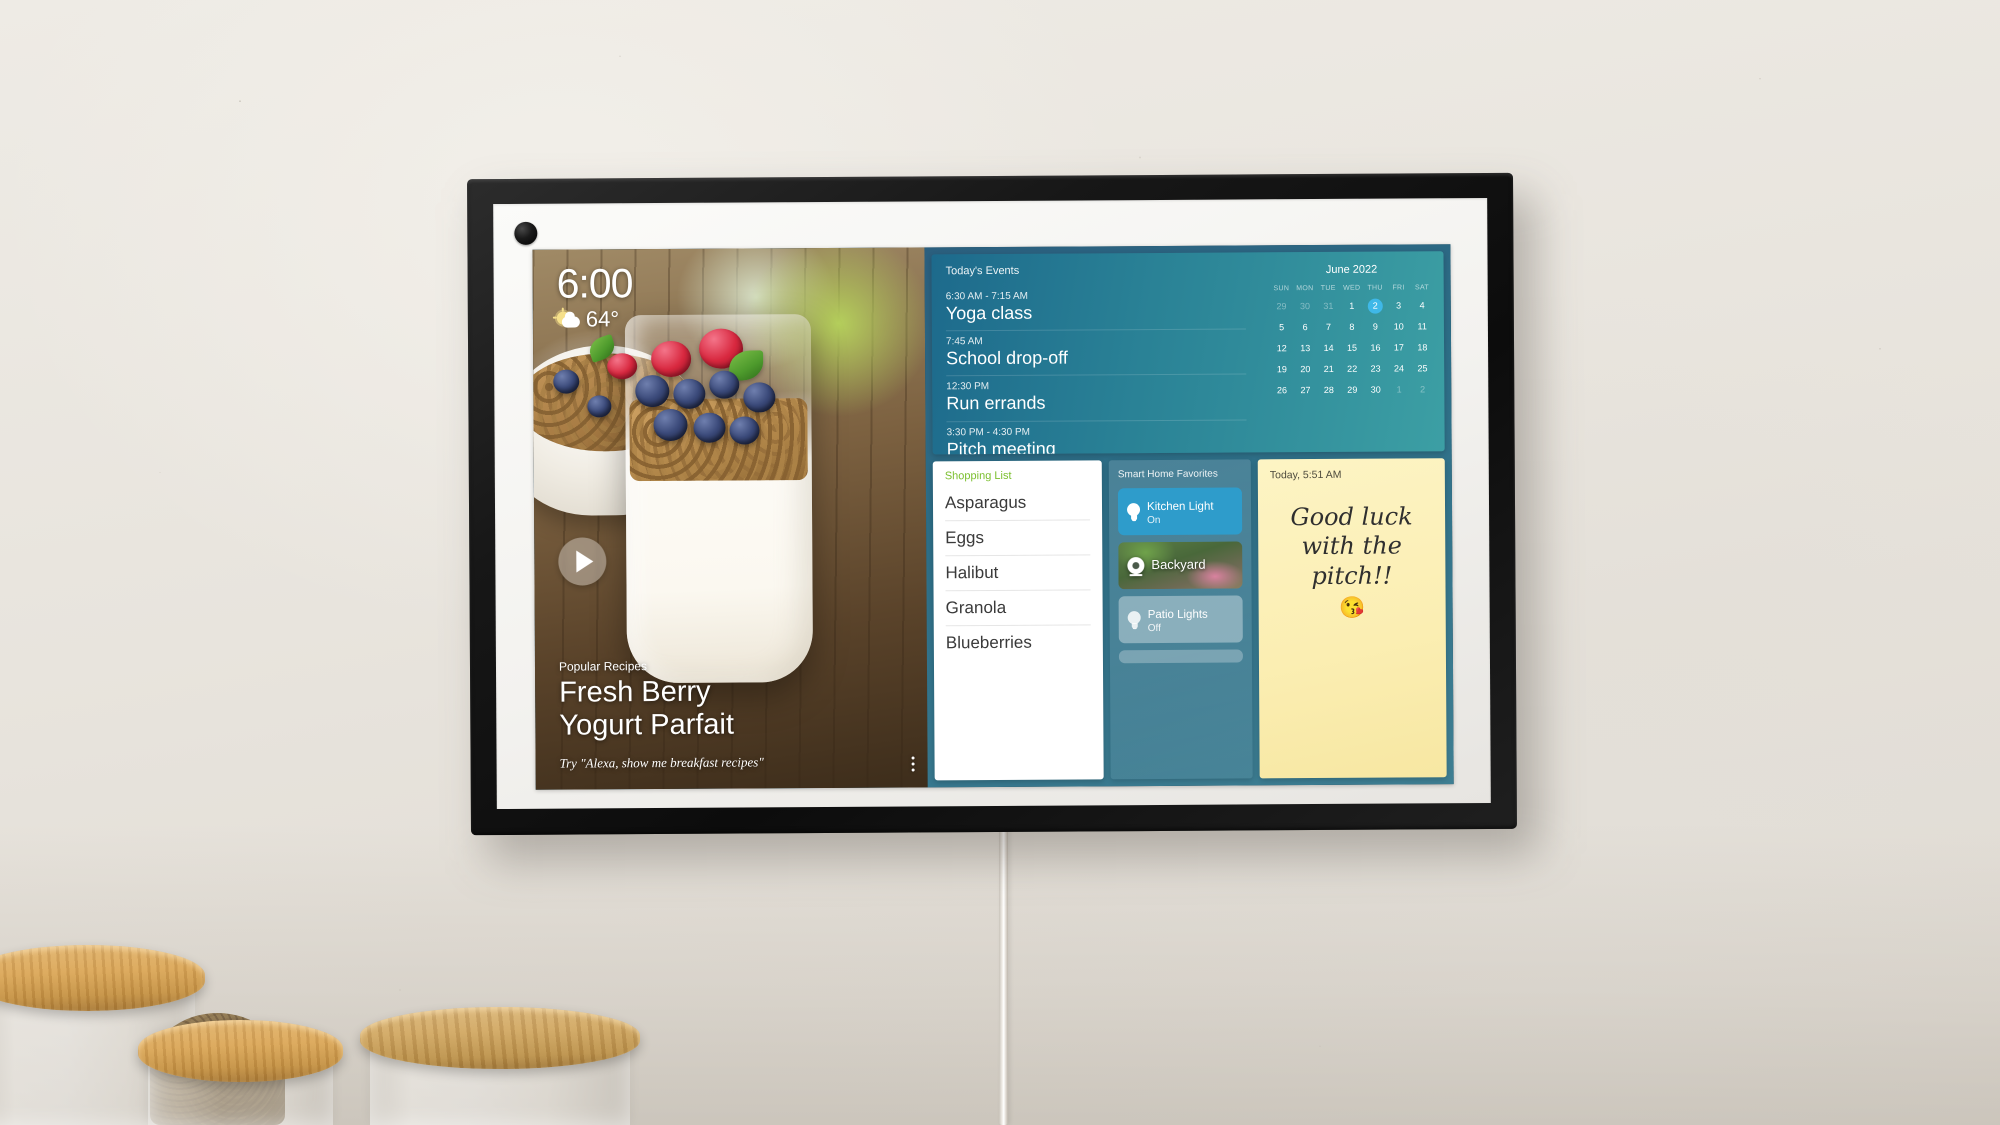 The height and width of the screenshot is (1125, 2000). What do you see at coordinates (1352, 369) in the screenshot?
I see `calendar-day: 22` at bounding box center [1352, 369].